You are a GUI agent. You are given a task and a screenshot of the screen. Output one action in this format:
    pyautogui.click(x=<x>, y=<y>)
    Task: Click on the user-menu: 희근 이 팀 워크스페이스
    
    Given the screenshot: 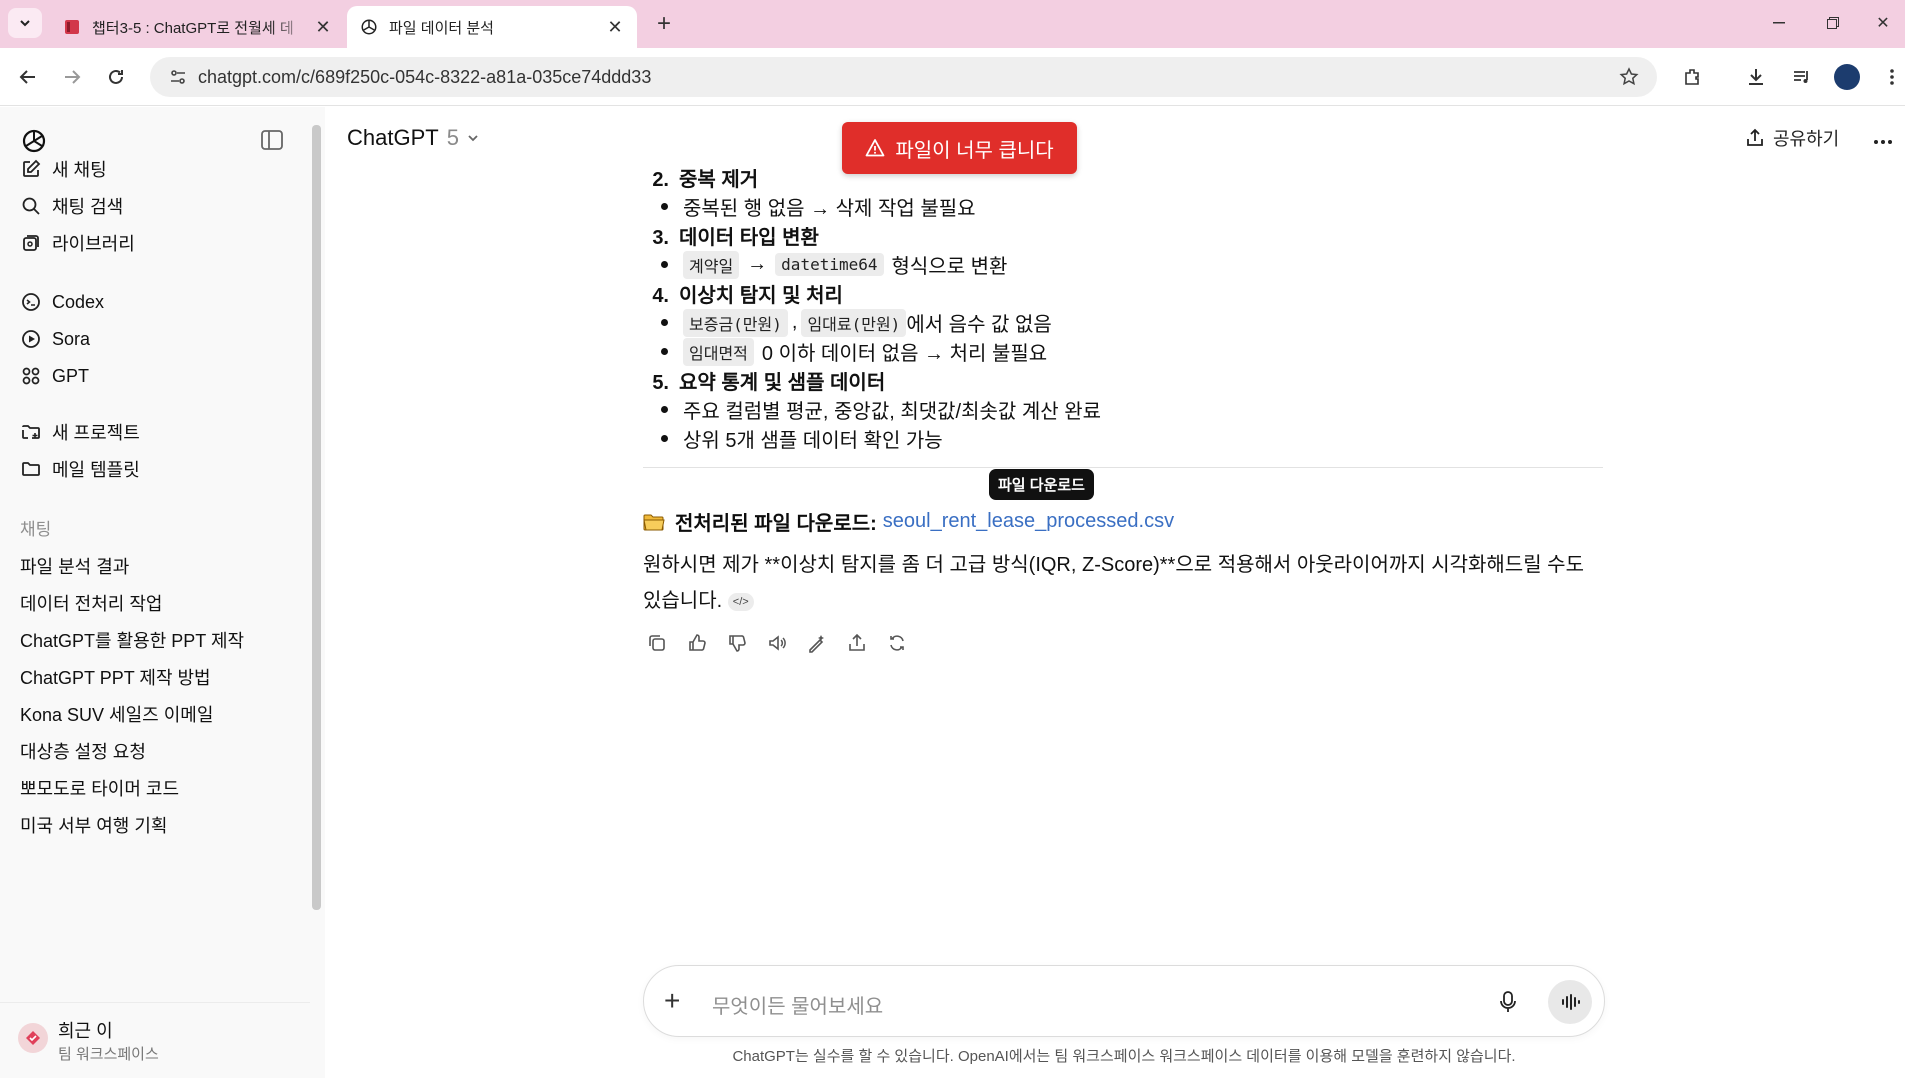 What is the action you would take?
    pyautogui.click(x=155, y=1040)
    